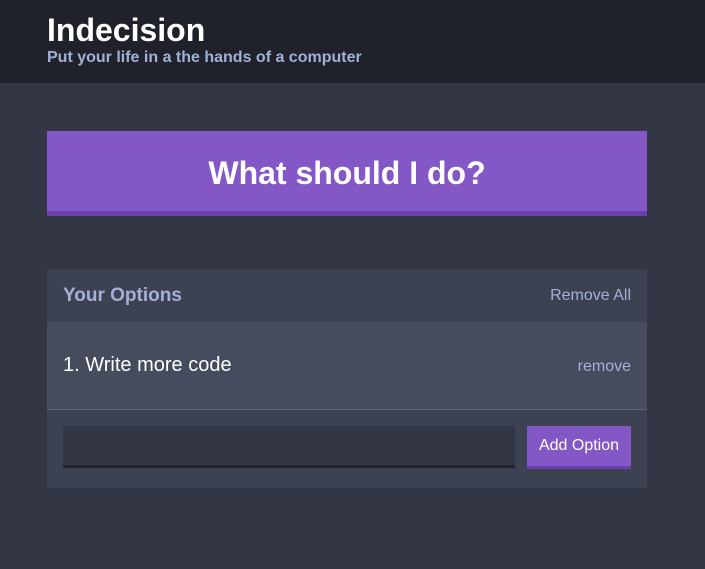 This screenshot has height=569, width=705. I want to click on add-option-form: Add Option, so click(347, 449).